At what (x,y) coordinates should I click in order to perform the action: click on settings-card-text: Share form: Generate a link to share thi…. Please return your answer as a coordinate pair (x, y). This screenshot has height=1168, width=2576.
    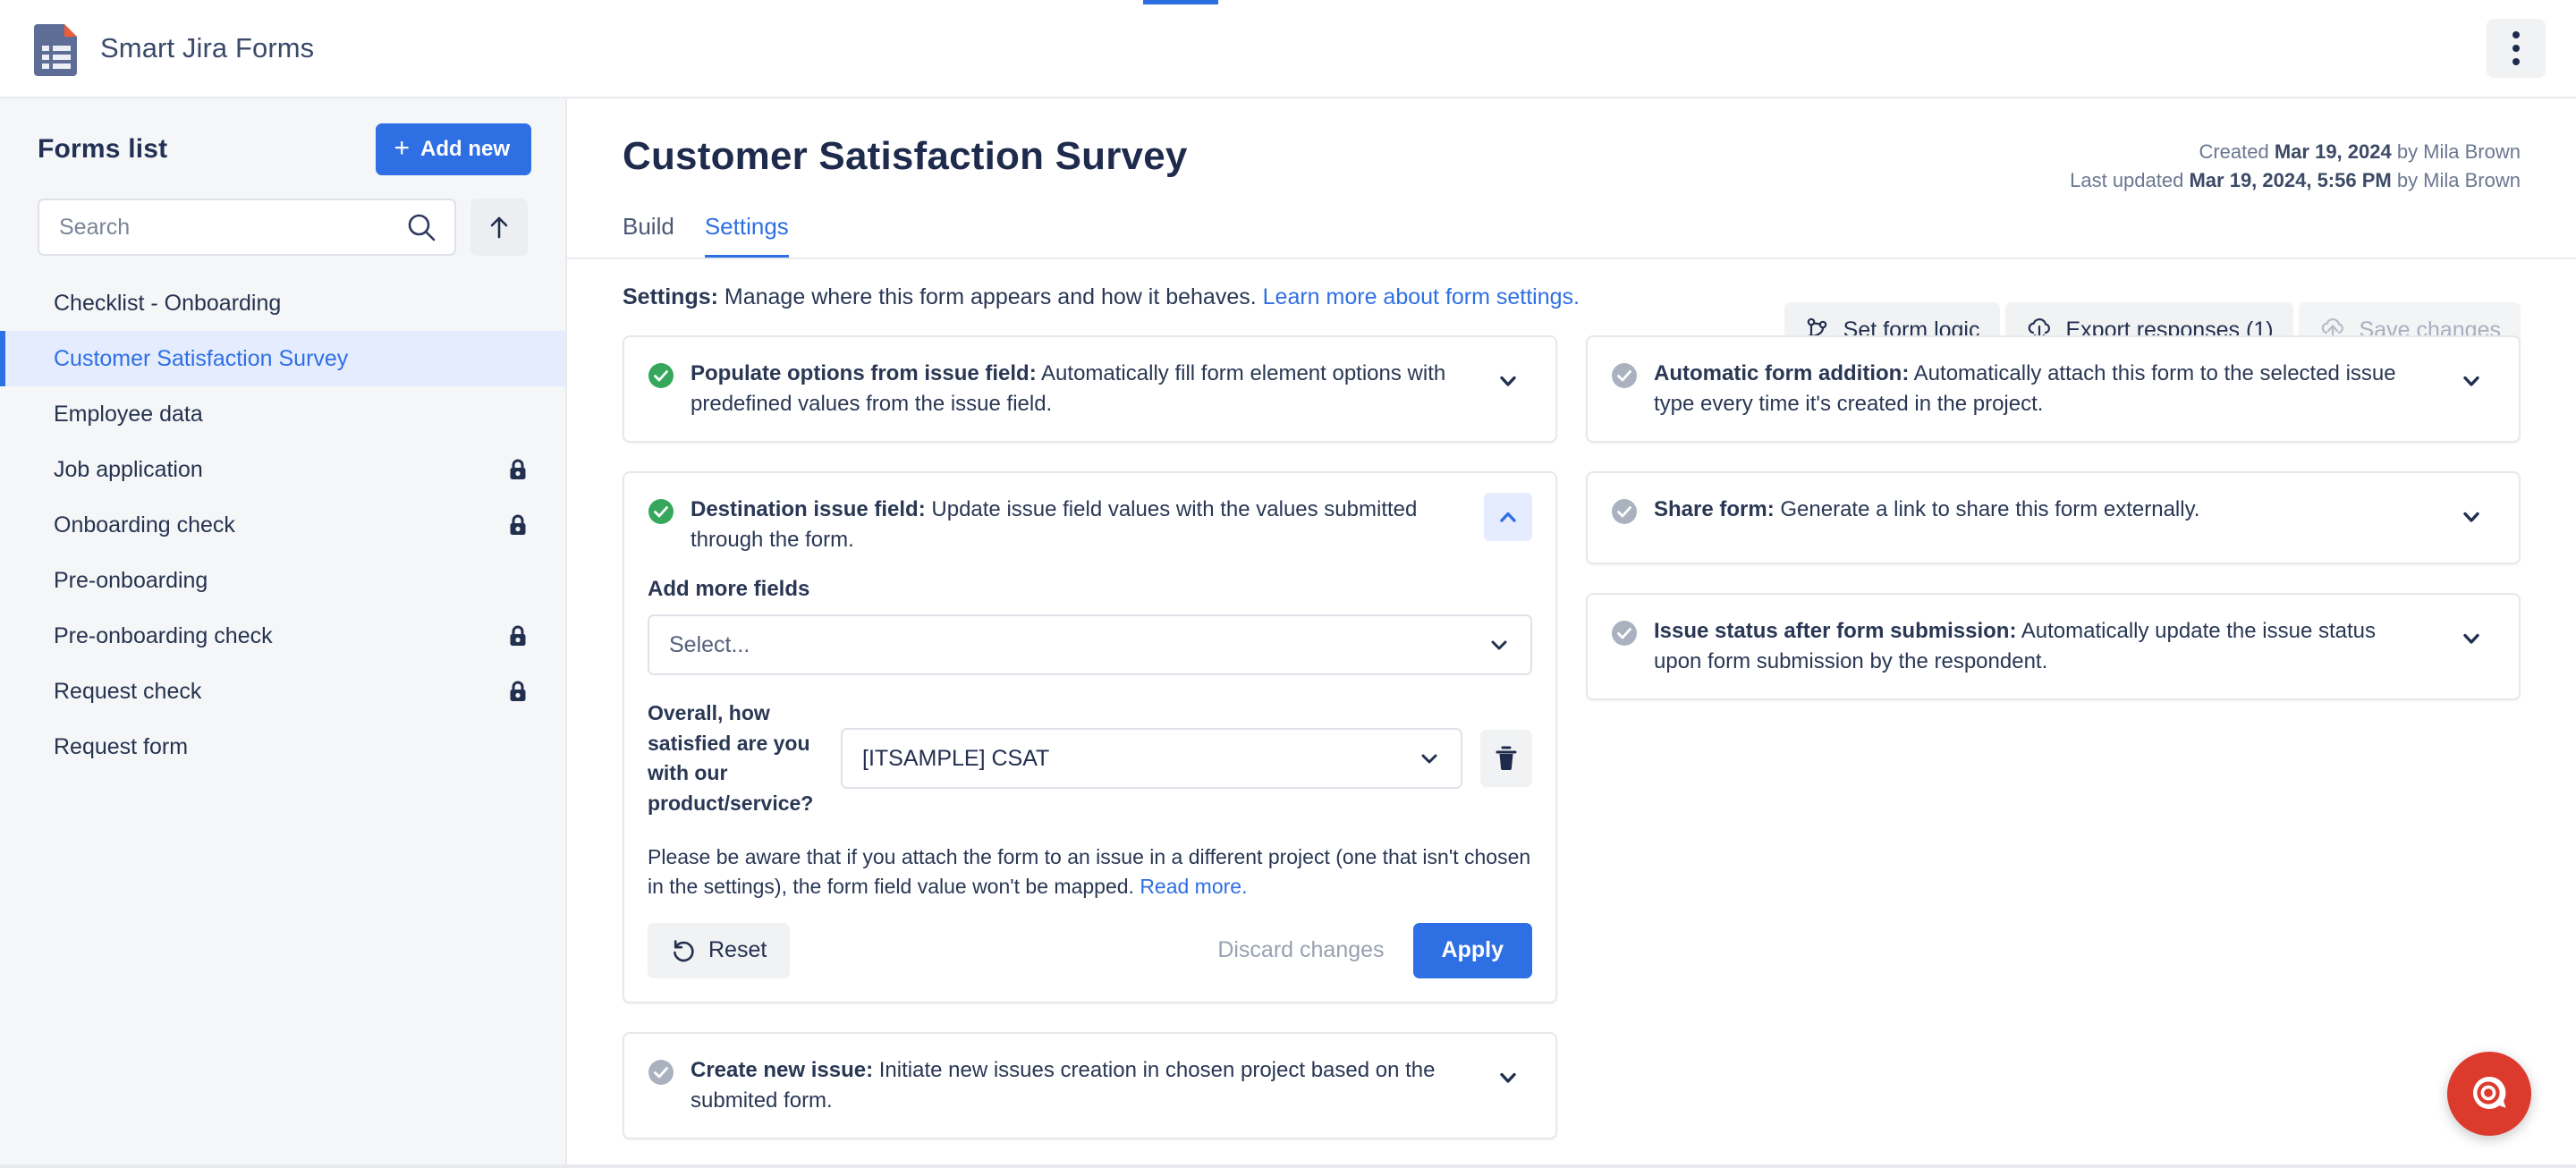
    Looking at the image, I should click on (2042, 510).